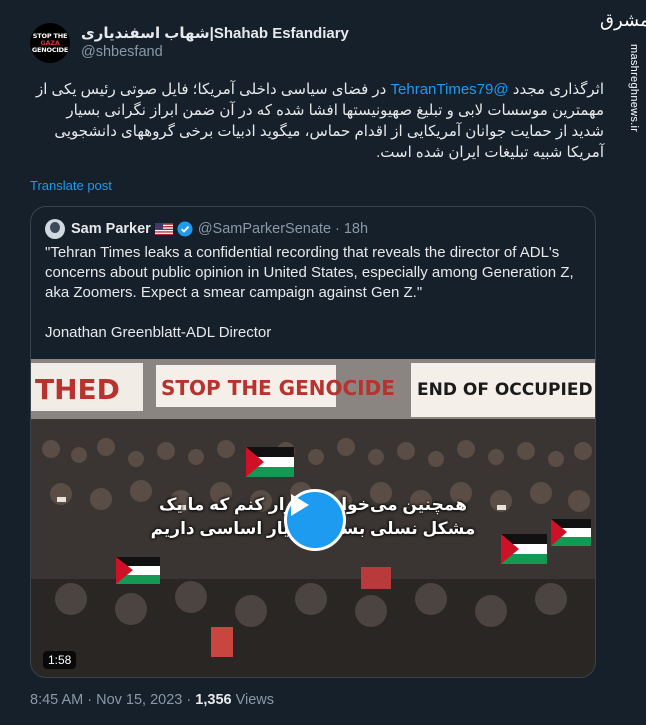 This screenshot has height=725, width=646. What do you see at coordinates (77, 389) in the screenshot?
I see `banner-left-partial-text: THED` at bounding box center [77, 389].